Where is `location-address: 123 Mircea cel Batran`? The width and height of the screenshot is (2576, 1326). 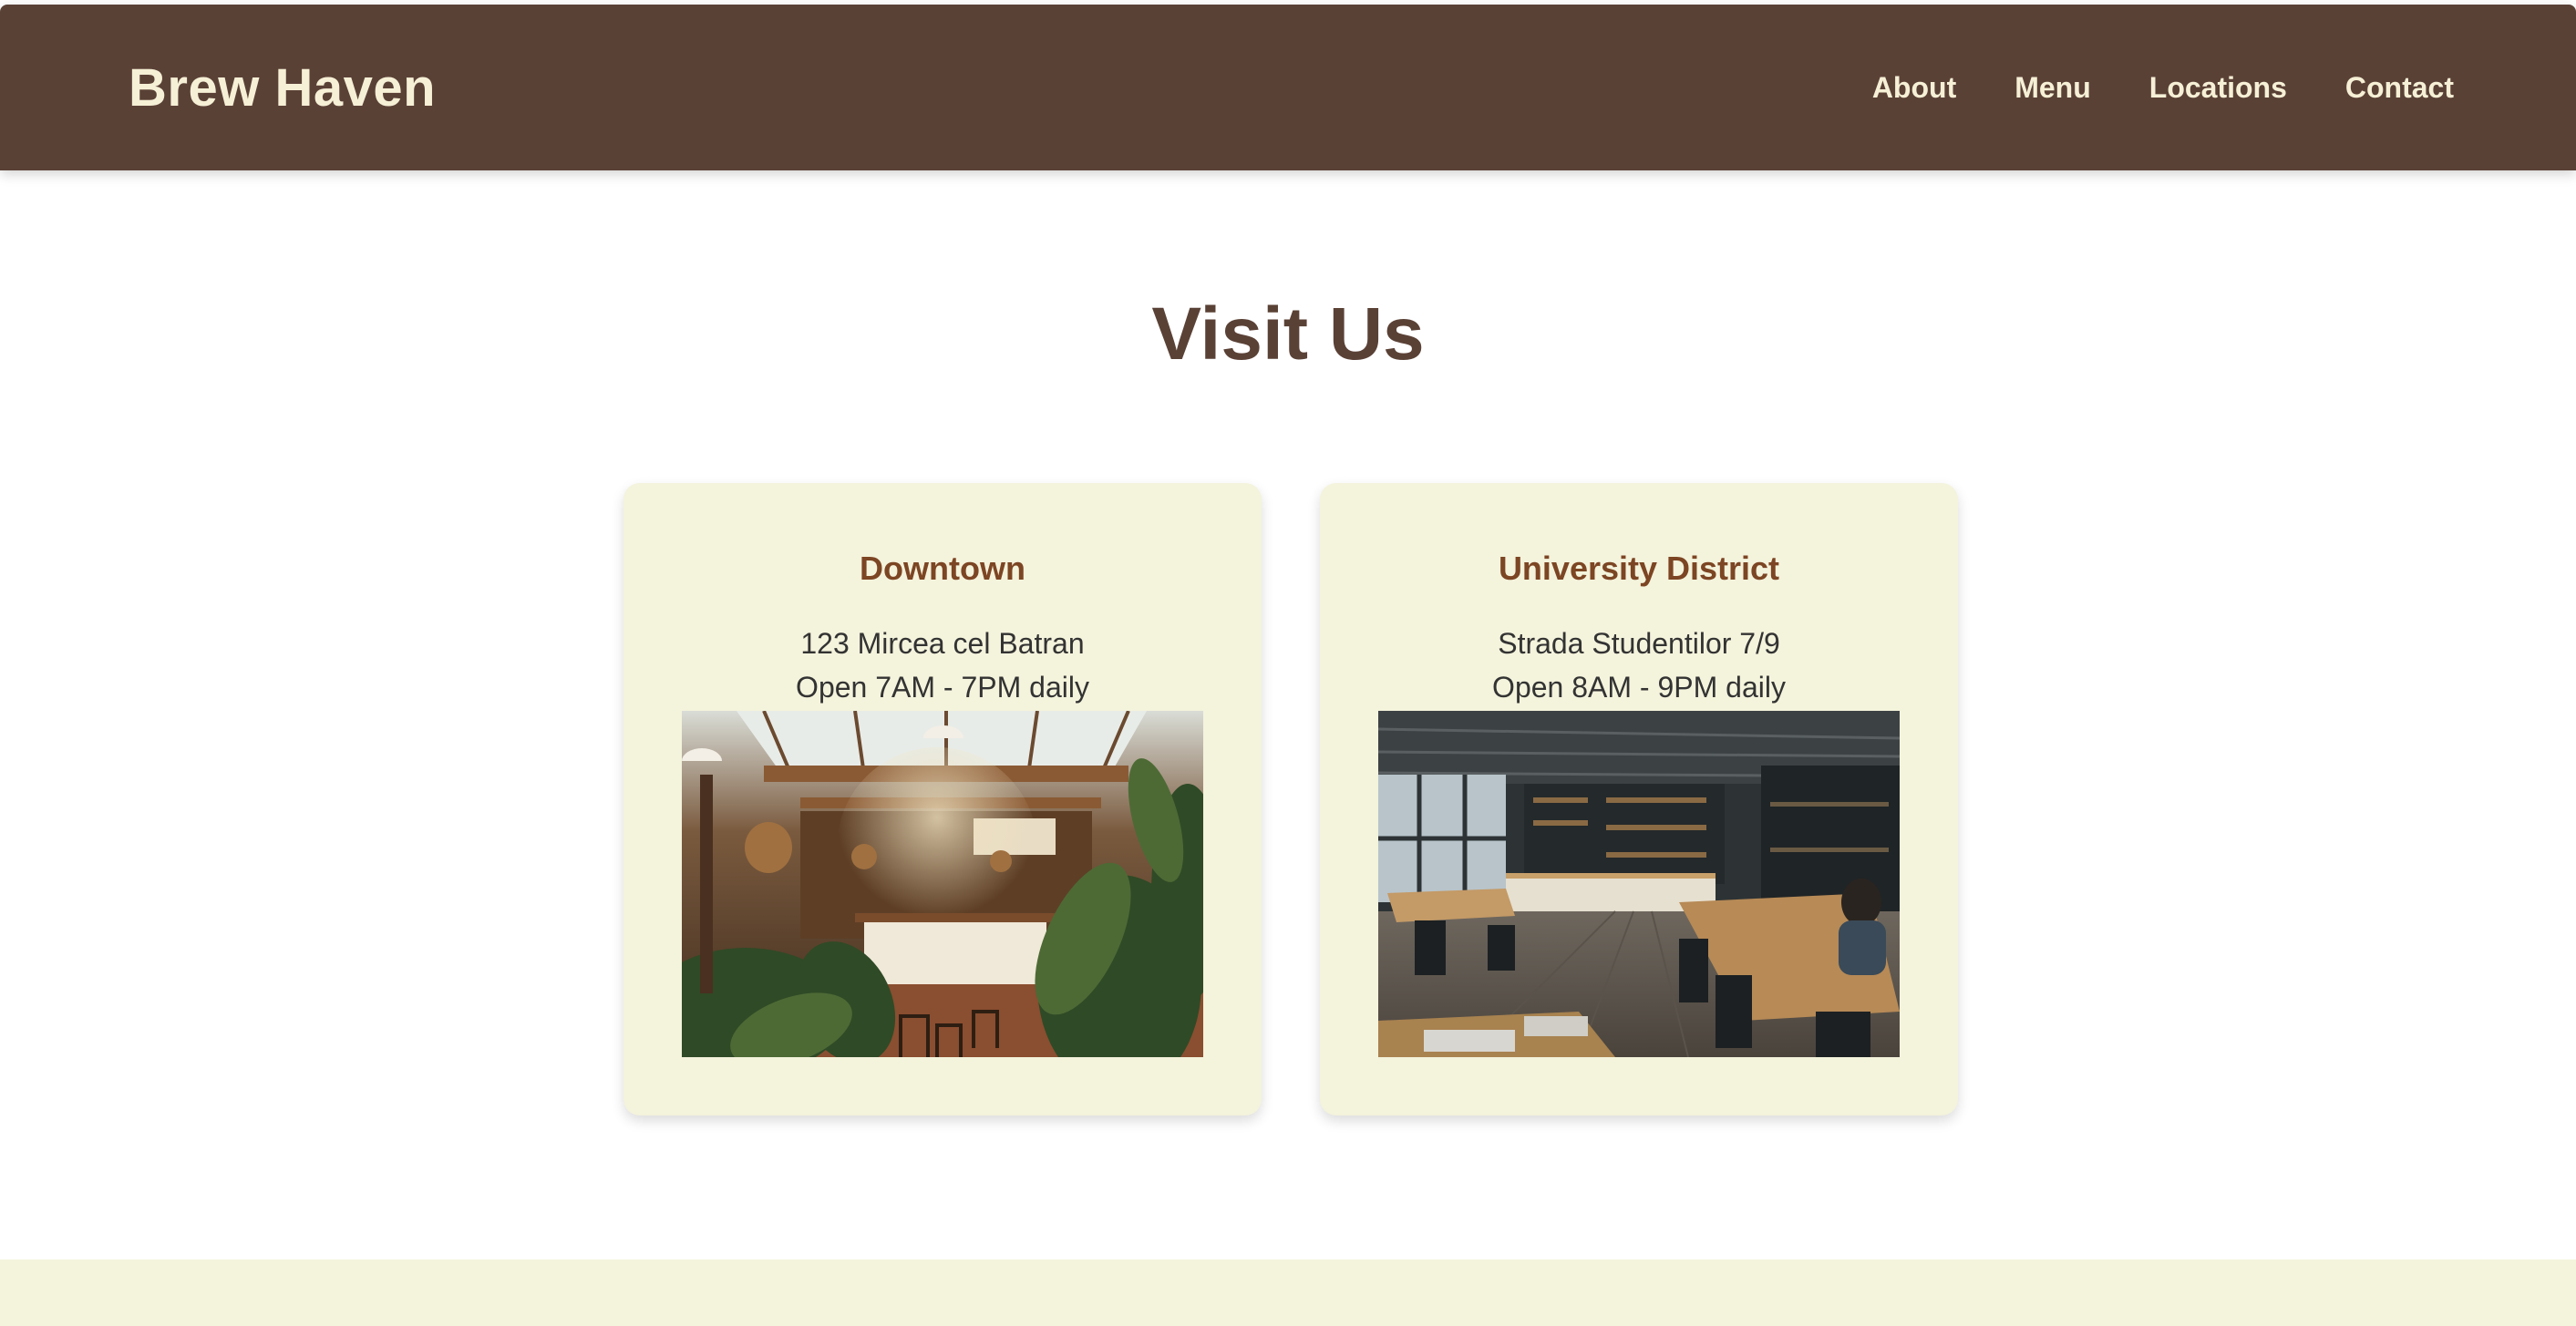
location-address: 123 Mircea cel Batran is located at coordinates (942, 643).